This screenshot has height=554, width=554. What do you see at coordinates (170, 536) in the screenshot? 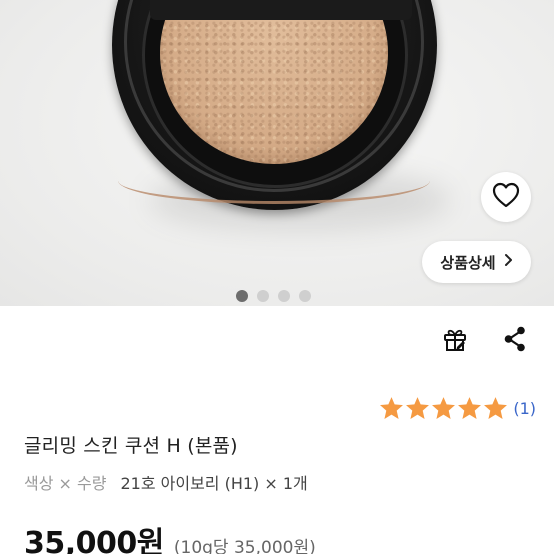
I see `price-row: 35,000원 (10g당 35,000원)` at bounding box center [170, 536].